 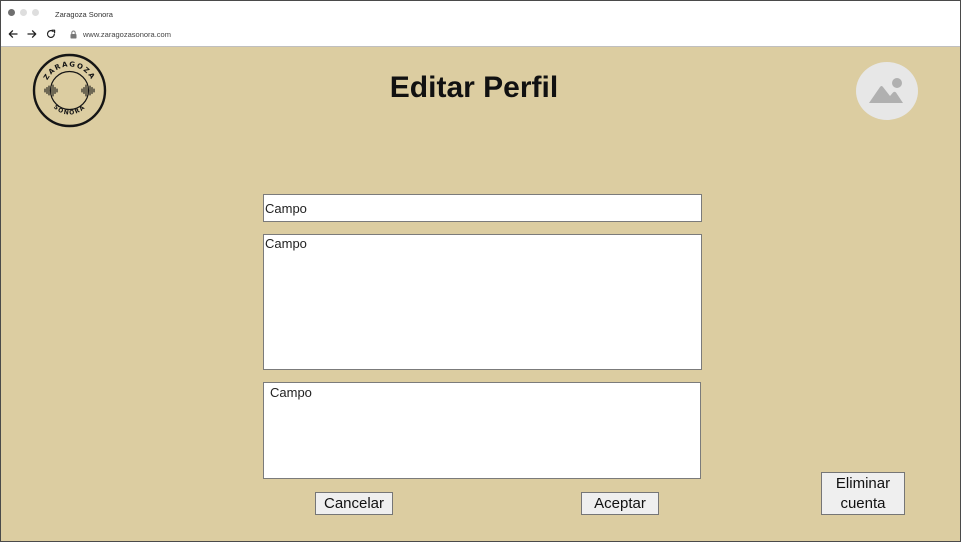 I want to click on address-bar-url: www.zaragozasonora.com, so click(x=127, y=34).